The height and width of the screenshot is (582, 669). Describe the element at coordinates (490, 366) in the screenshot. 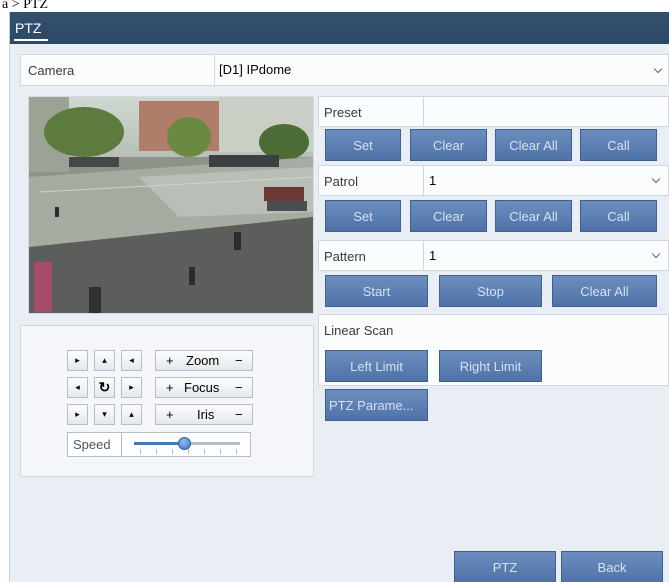

I see `right-limit-button: Right Limit` at that location.